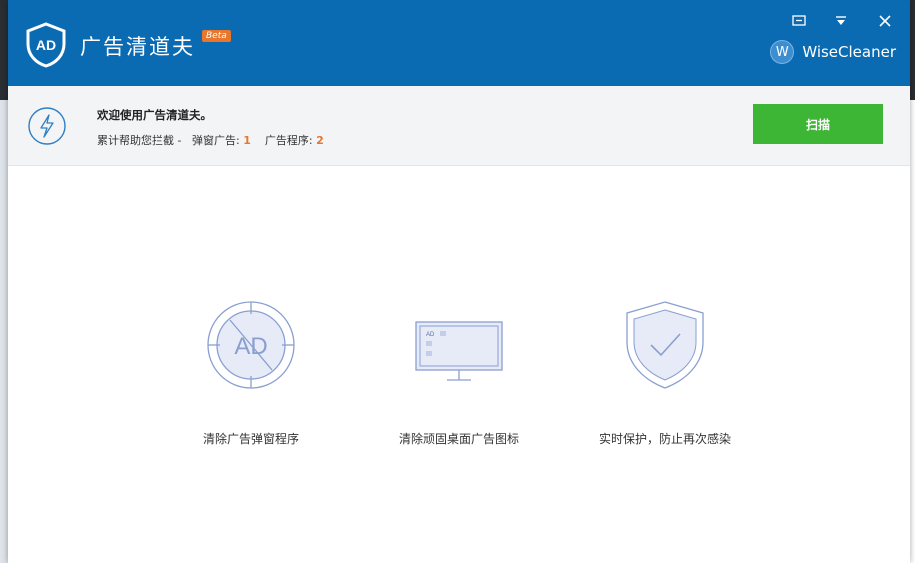 This screenshot has height=563, width=915. What do you see at coordinates (154, 115) in the screenshot?
I see `welcome-text: 欢迎使用广告清道夫。` at bounding box center [154, 115].